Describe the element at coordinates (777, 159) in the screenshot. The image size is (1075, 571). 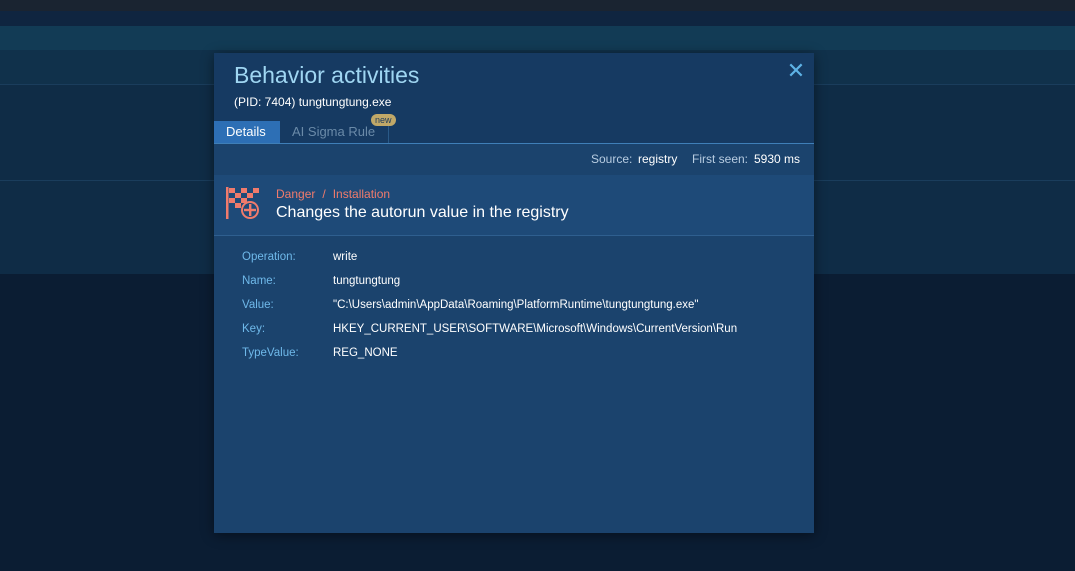
I see `first-seen-value: 5930 ms` at that location.